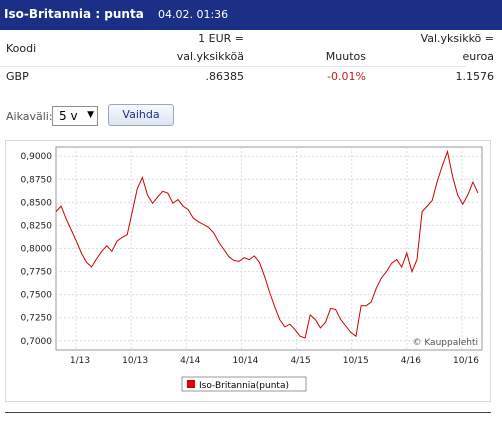 This screenshot has width=502, height=422. What do you see at coordinates (80, 361) in the screenshot?
I see `x-tick-label: 1/13` at bounding box center [80, 361].